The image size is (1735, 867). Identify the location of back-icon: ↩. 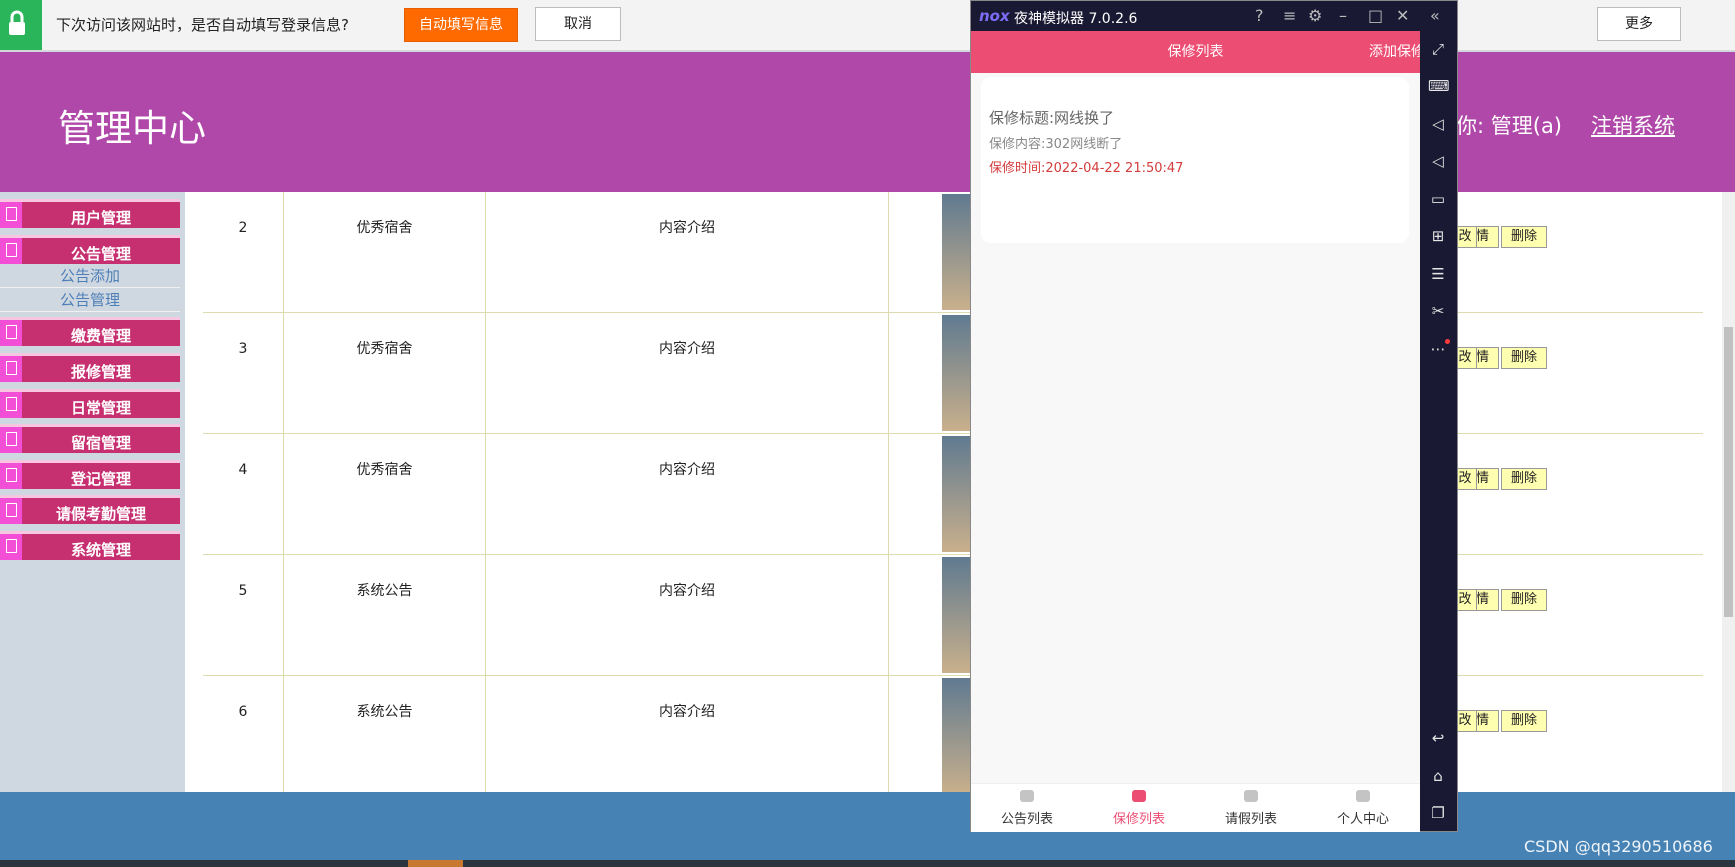
(1438, 738).